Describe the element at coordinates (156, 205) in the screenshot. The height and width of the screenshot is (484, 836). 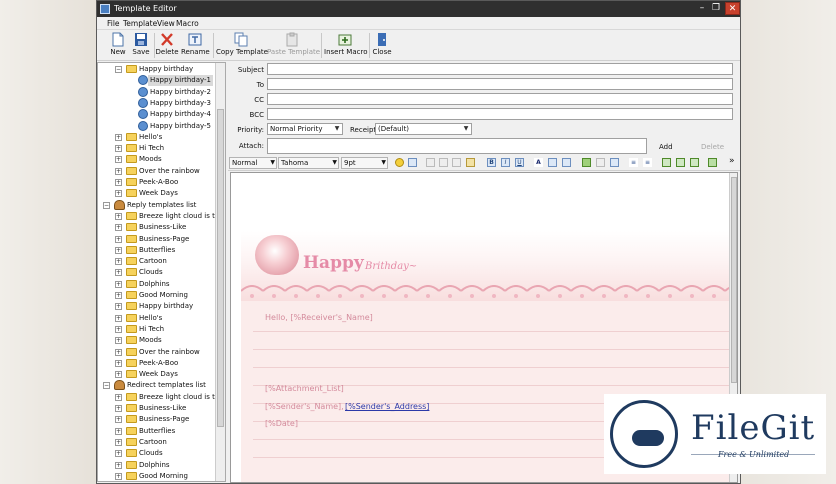
I see `tree-node: − Reply templates list` at that location.